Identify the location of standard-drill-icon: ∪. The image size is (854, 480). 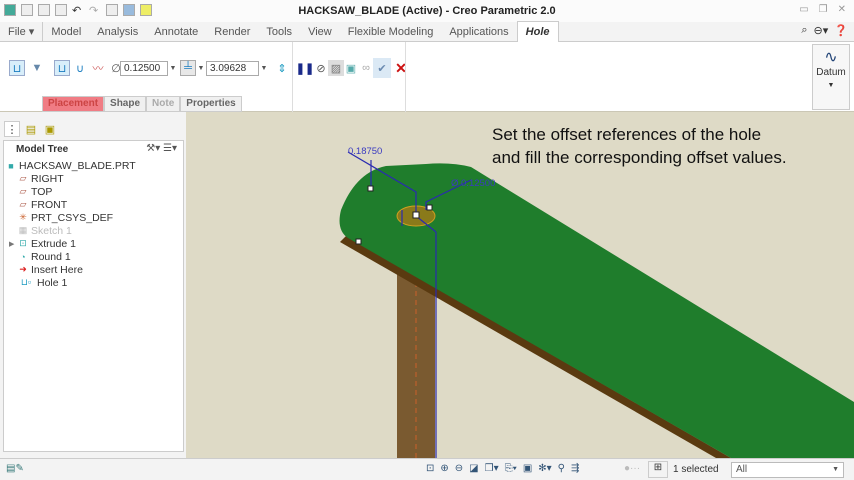
(80, 68).